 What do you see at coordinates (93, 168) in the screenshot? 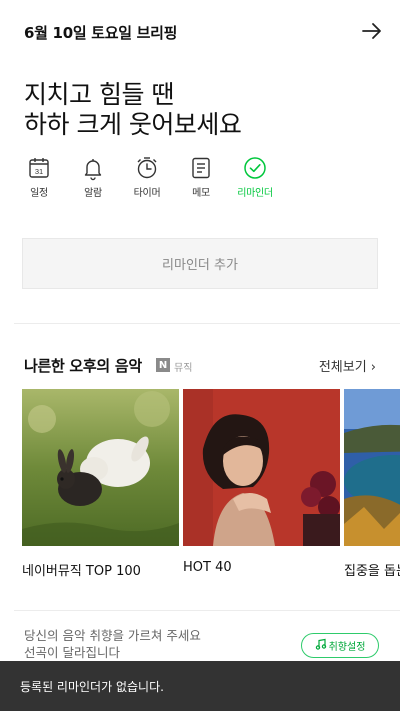
I see `bell-icon` at bounding box center [93, 168].